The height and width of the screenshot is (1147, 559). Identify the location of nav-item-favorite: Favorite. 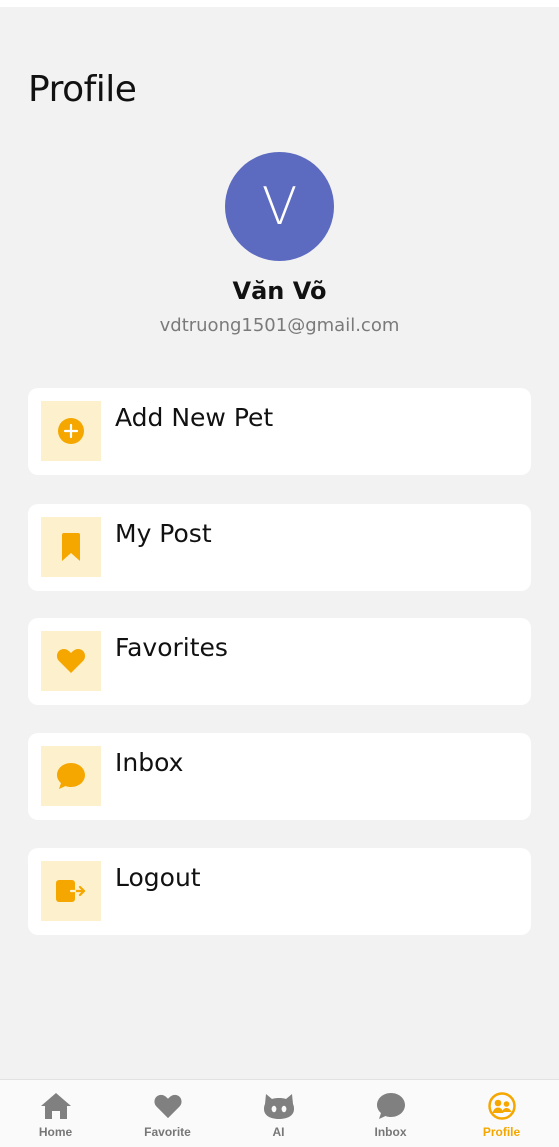
(167, 1113).